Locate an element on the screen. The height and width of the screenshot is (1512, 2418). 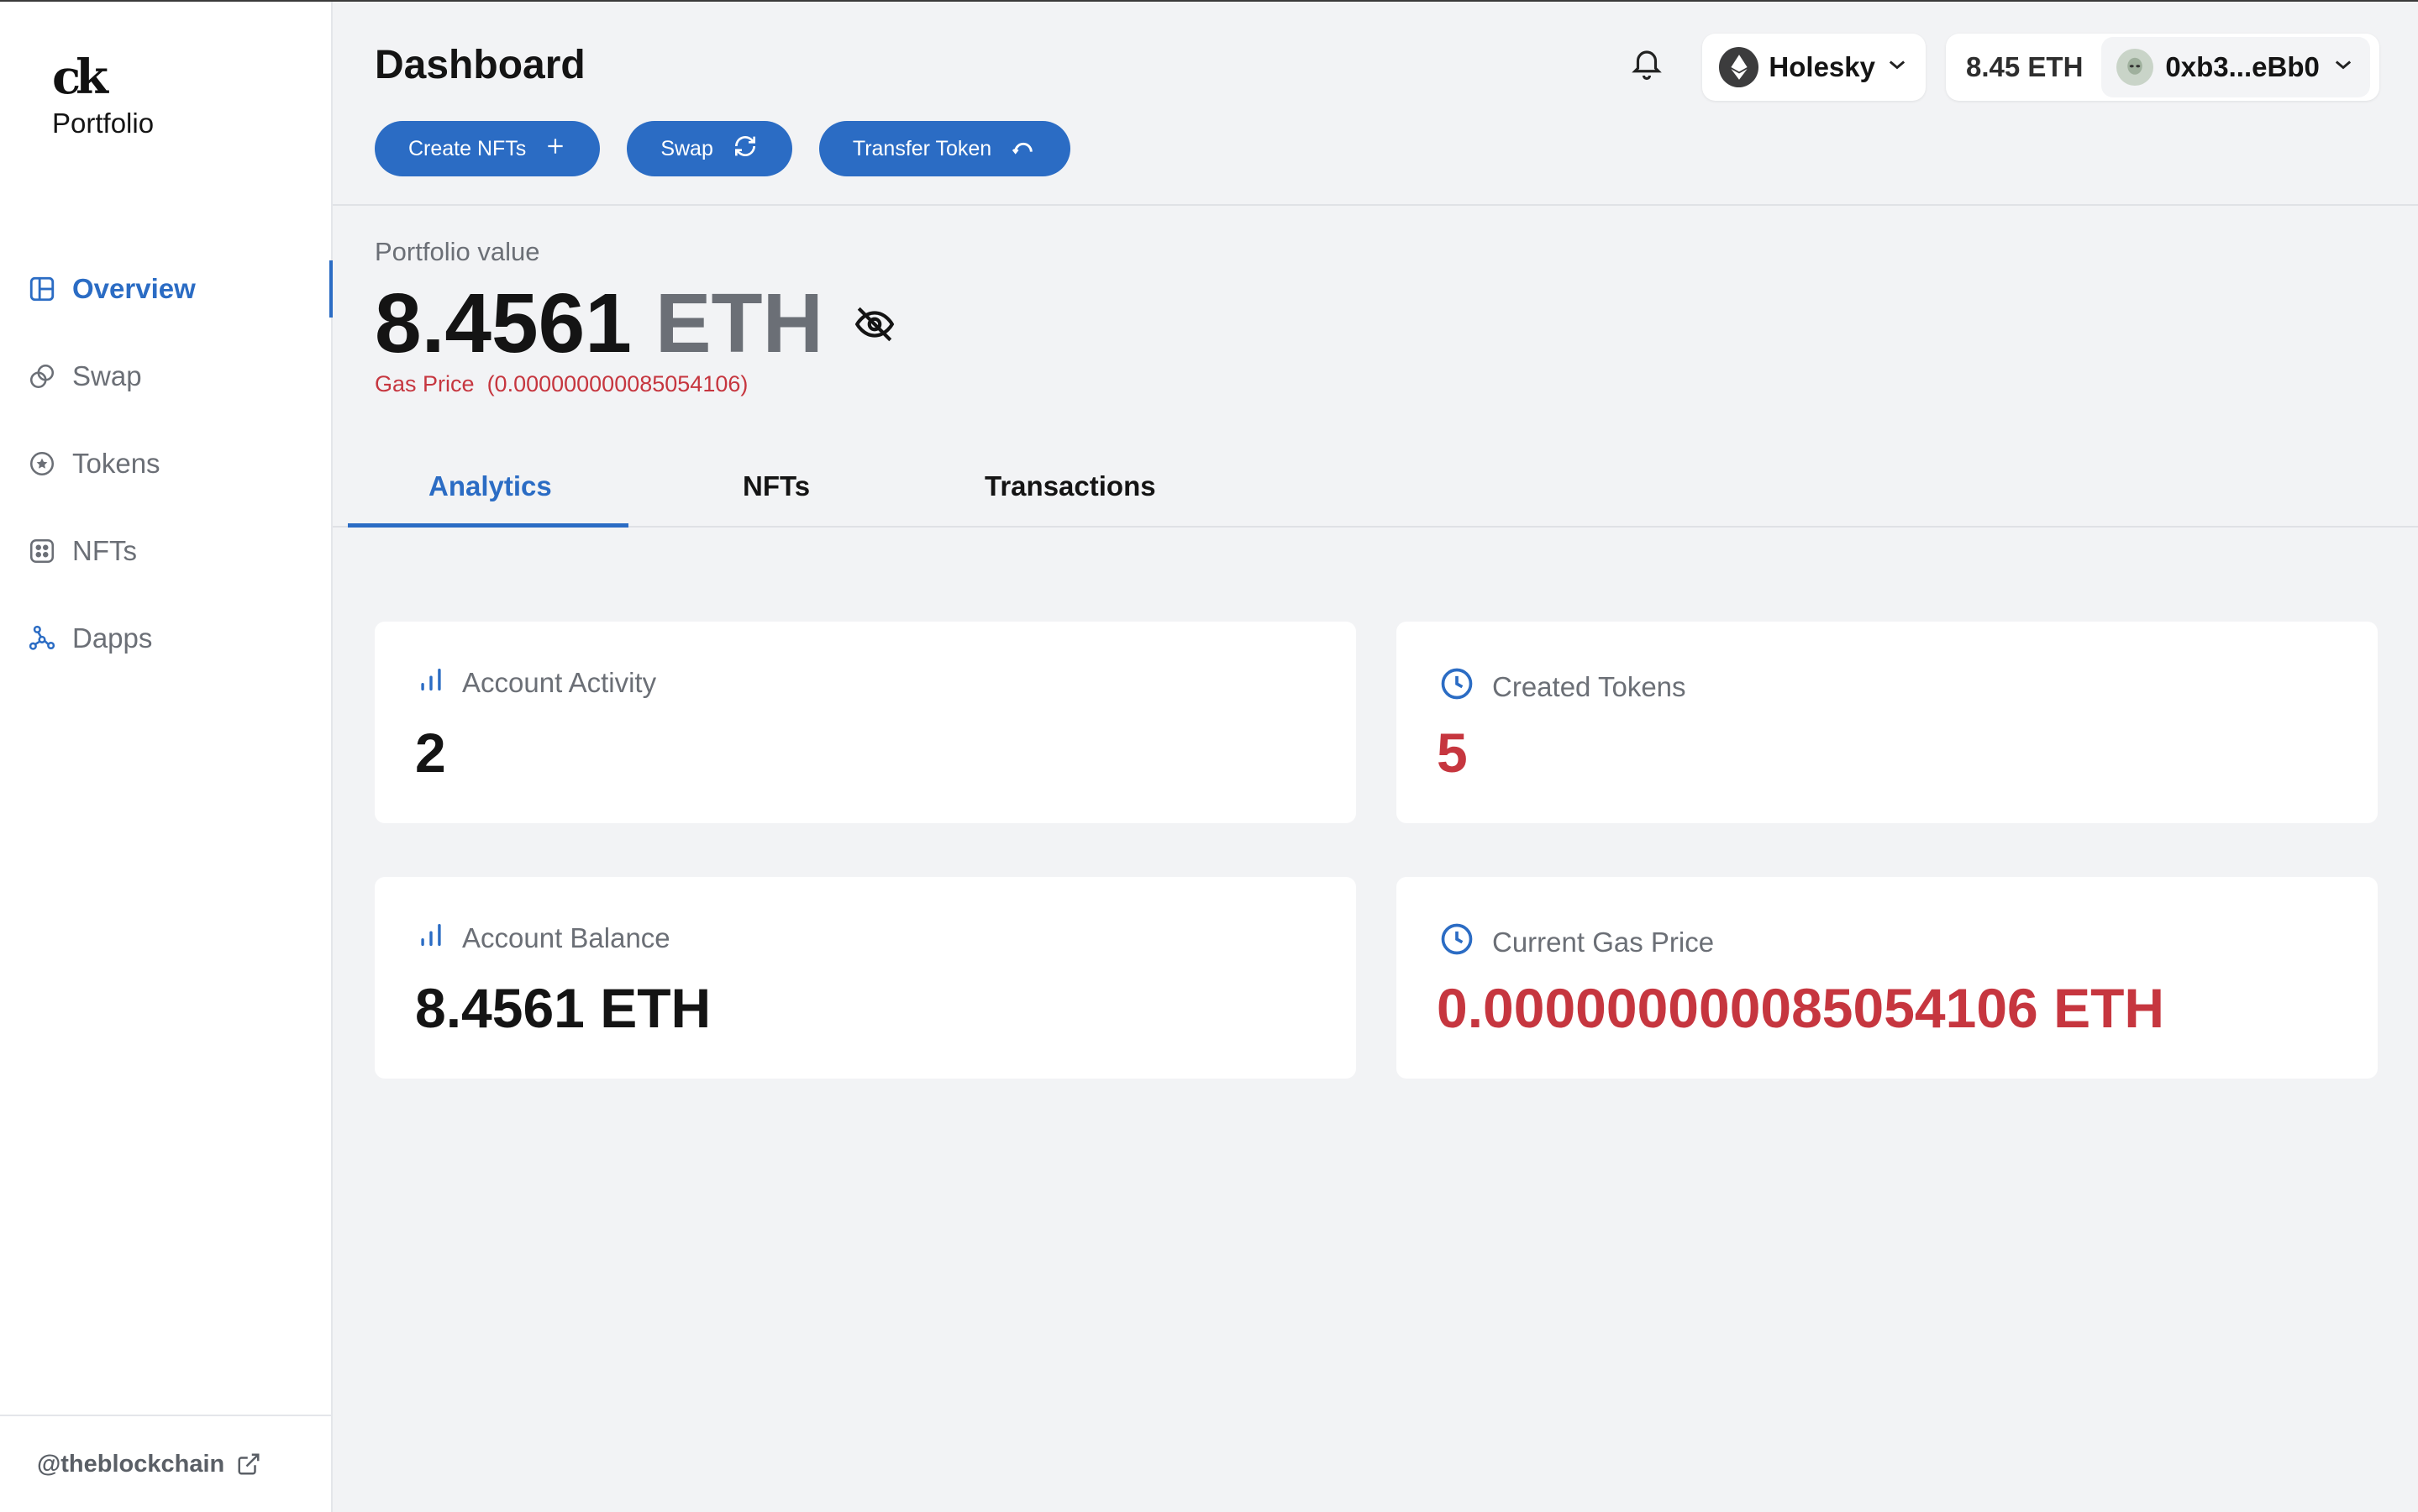
account-selector: 0xb3...eBb0 is located at coordinates (2235, 67).